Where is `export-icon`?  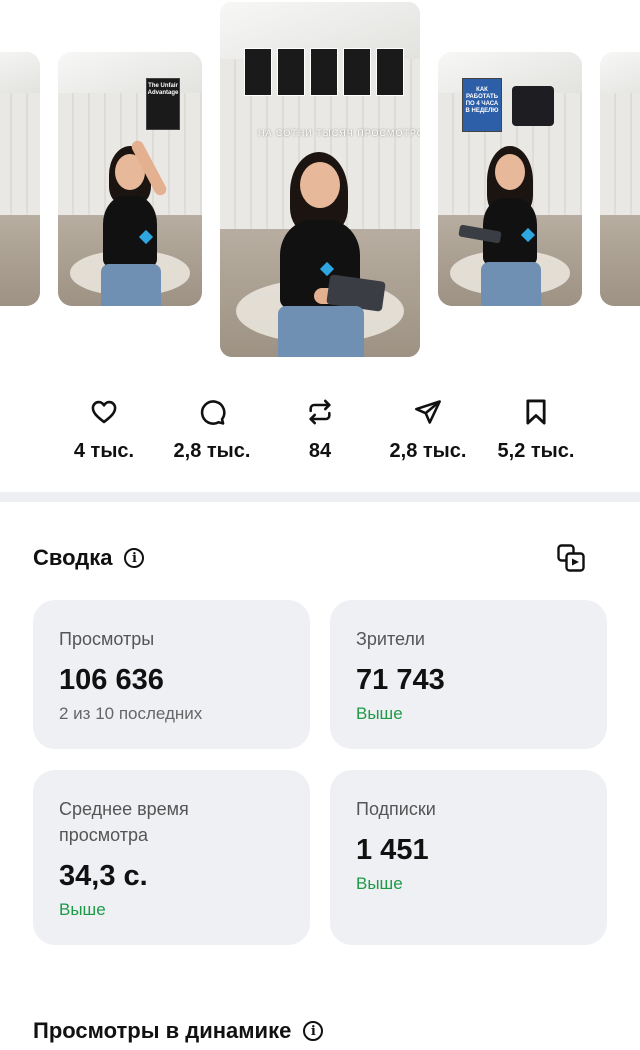
export-icon is located at coordinates (571, 558).